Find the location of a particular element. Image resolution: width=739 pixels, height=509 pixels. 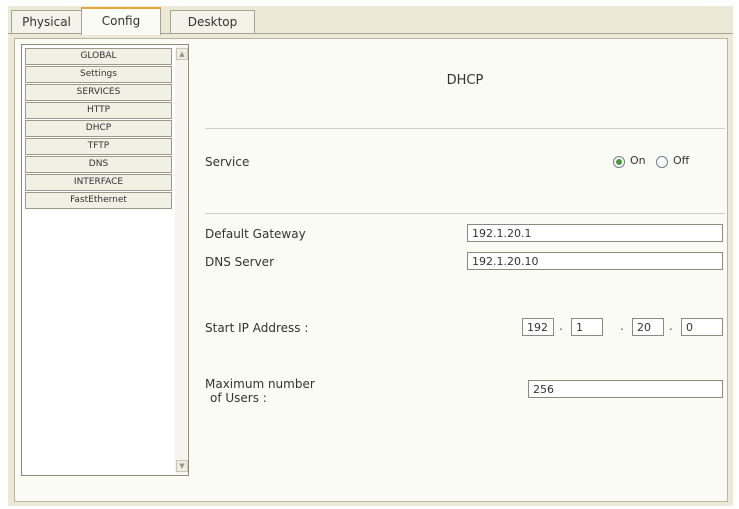

tab-physical: Physical is located at coordinates (46, 21).